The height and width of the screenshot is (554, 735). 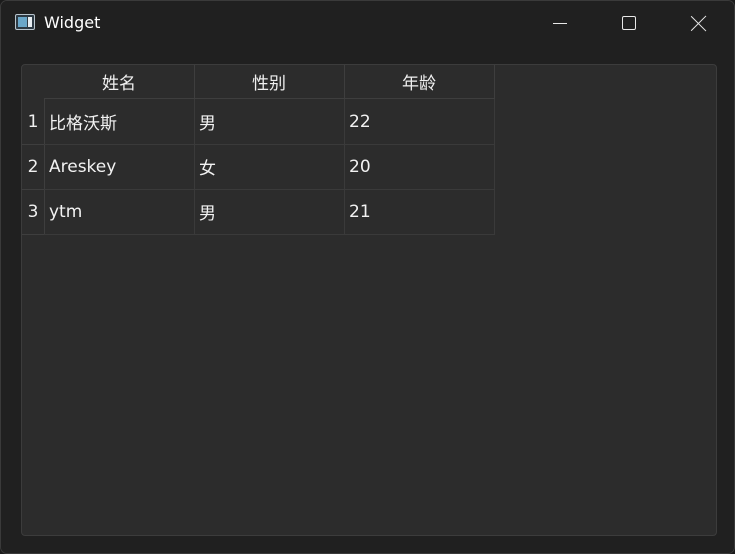 I want to click on table-cell-gender: 女, so click(x=269, y=167).